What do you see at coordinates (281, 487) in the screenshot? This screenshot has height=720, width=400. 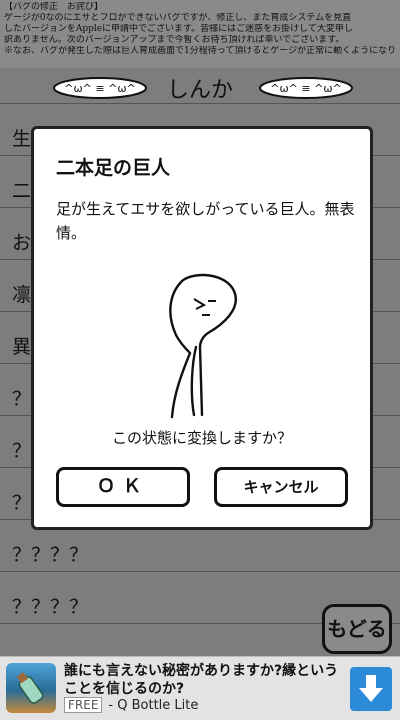 I see `cancel-button: キャンセル` at bounding box center [281, 487].